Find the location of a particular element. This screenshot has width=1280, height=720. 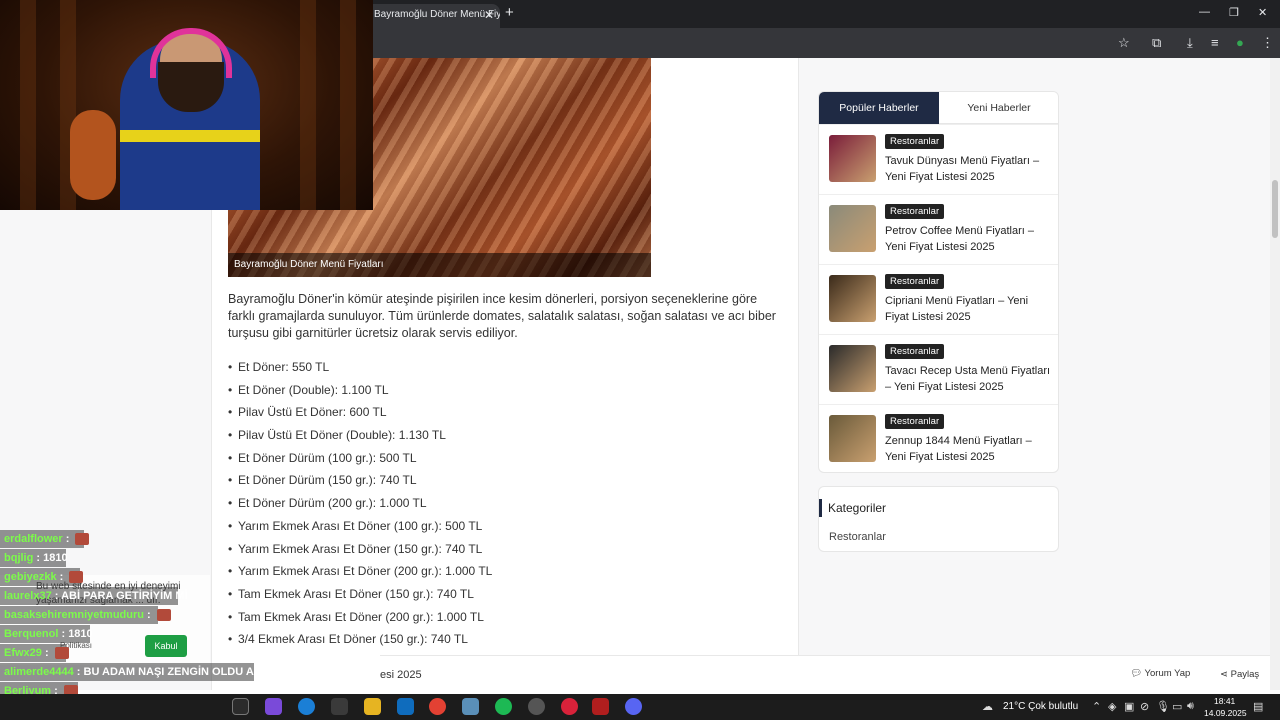

scrollbar-thumb is located at coordinates (1275, 209).